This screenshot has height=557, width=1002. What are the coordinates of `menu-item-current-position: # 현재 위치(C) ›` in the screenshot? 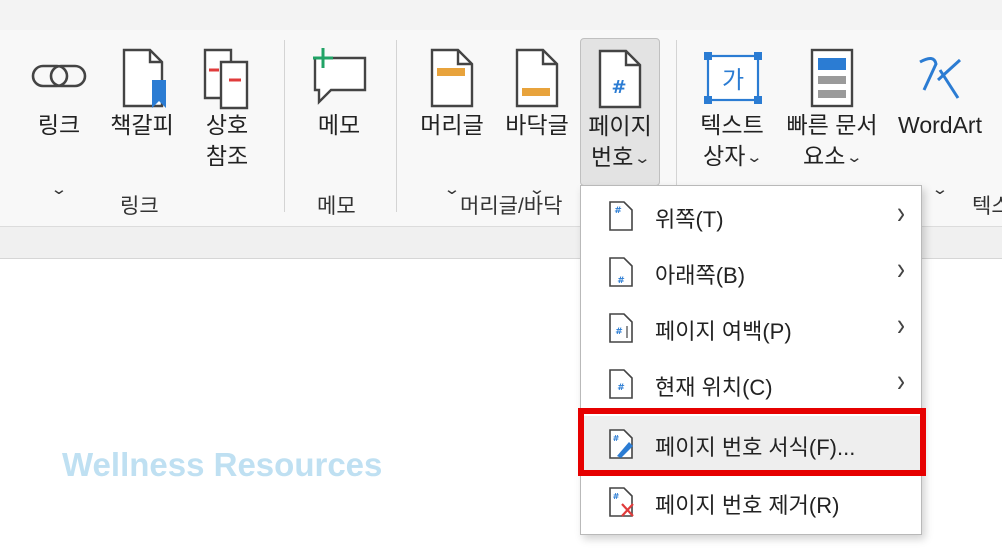 It's located at (751, 384).